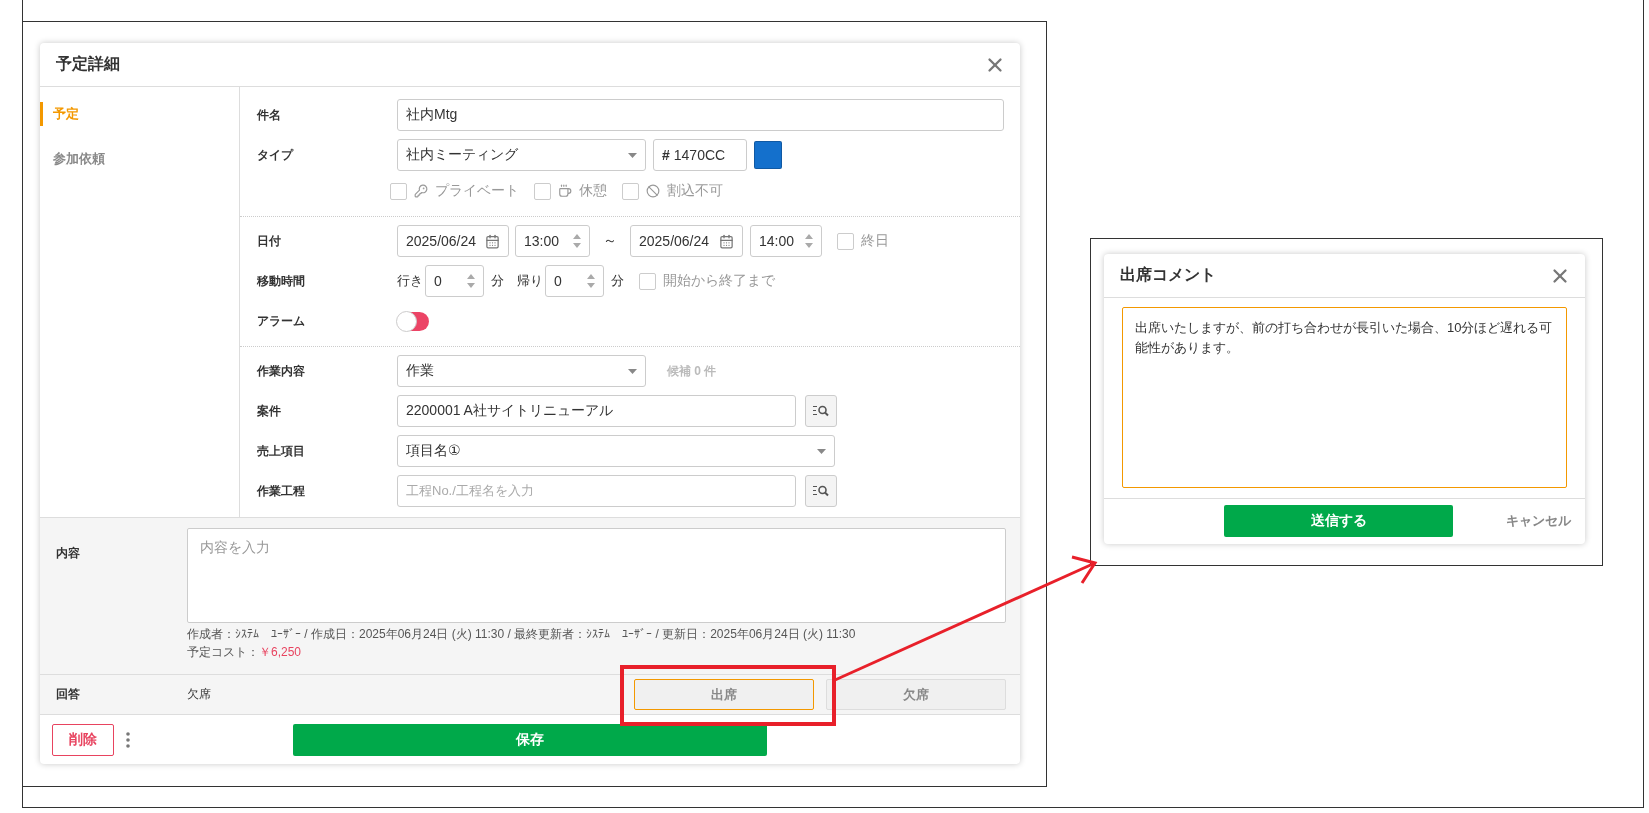  What do you see at coordinates (653, 191) in the screenshot?
I see `ban-icon` at bounding box center [653, 191].